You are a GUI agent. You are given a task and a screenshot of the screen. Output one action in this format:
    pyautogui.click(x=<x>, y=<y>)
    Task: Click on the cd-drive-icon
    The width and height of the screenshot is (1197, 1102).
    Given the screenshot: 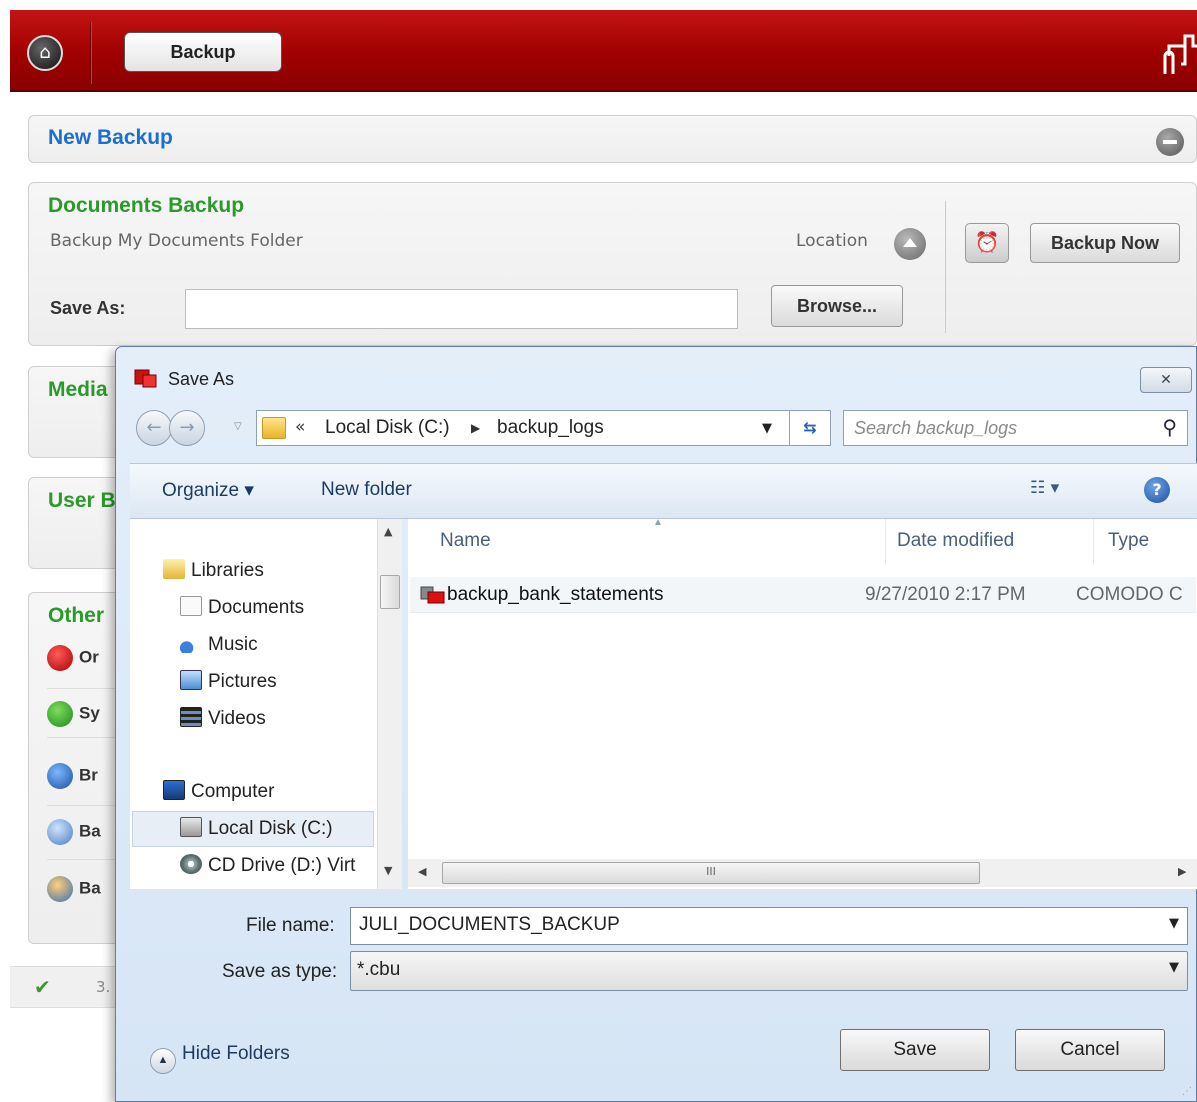 What is the action you would take?
    pyautogui.click(x=191, y=864)
    